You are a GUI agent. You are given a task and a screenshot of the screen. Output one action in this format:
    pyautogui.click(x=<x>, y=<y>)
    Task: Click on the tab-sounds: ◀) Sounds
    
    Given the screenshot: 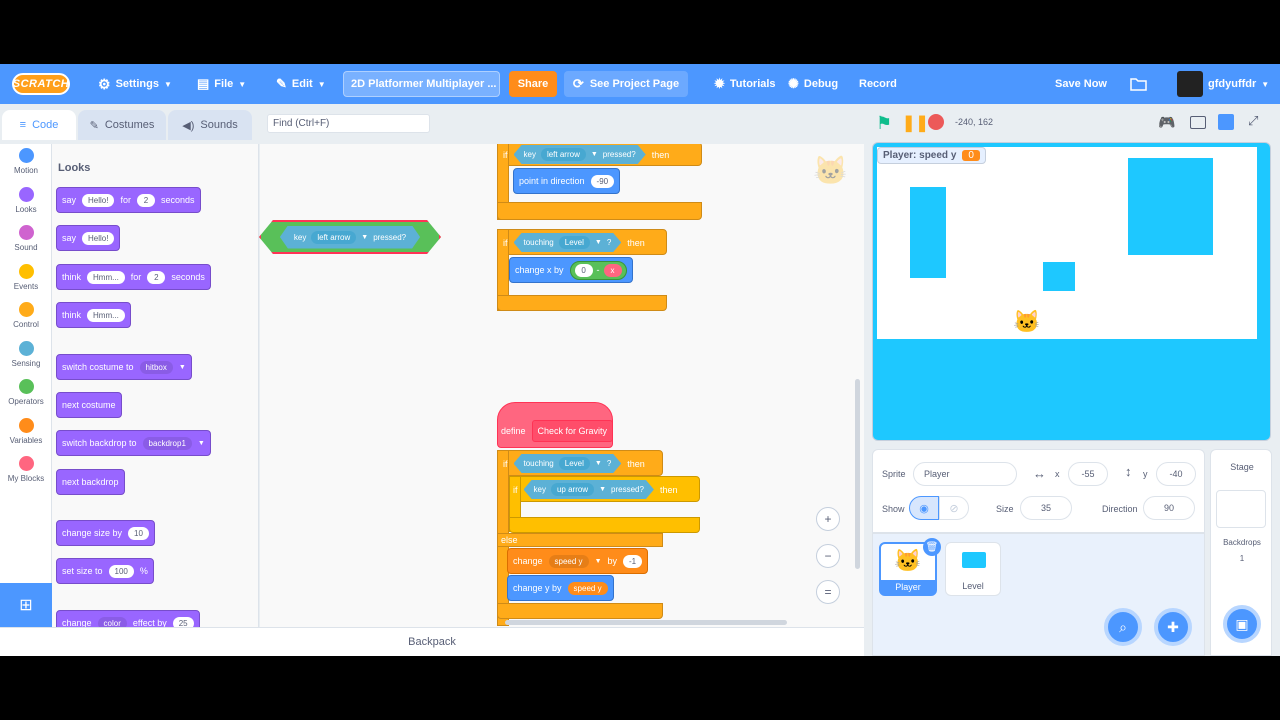 What is the action you would take?
    pyautogui.click(x=210, y=125)
    